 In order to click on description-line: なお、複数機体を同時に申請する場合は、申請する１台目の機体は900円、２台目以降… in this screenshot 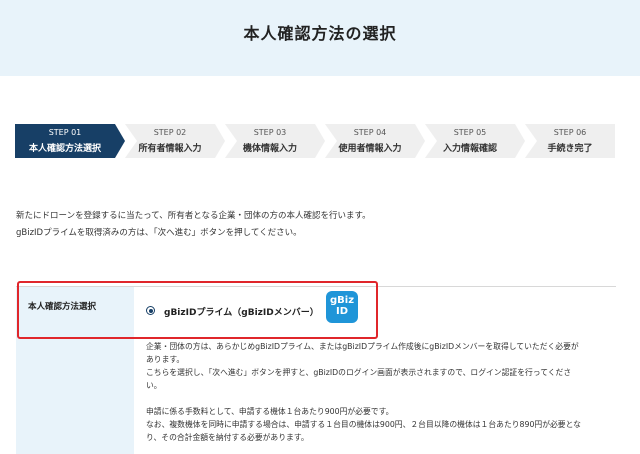, I will do `click(363, 424)`.